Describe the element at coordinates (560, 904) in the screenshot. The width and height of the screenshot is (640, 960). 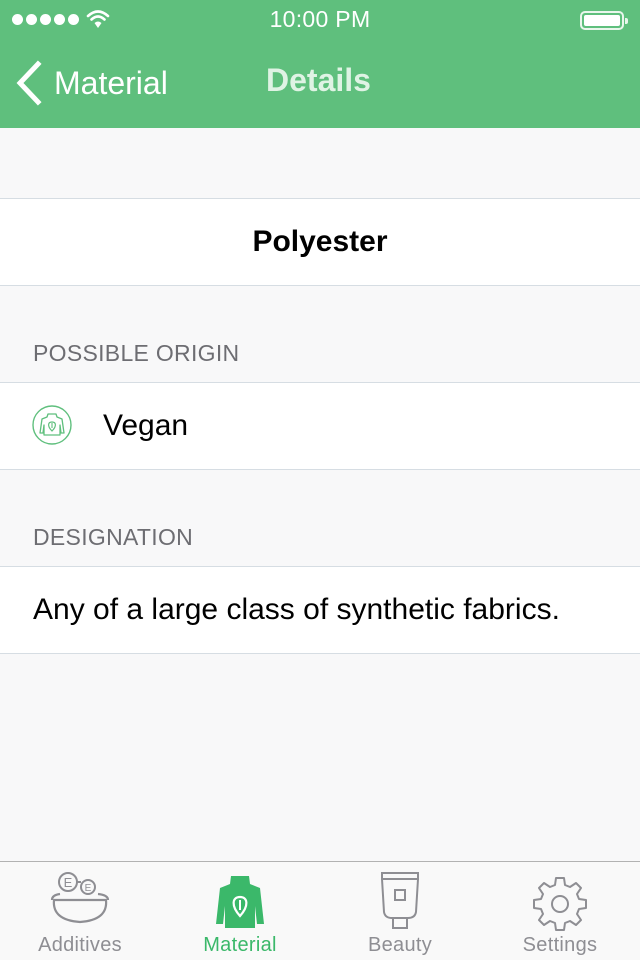
I see `gear-icon` at that location.